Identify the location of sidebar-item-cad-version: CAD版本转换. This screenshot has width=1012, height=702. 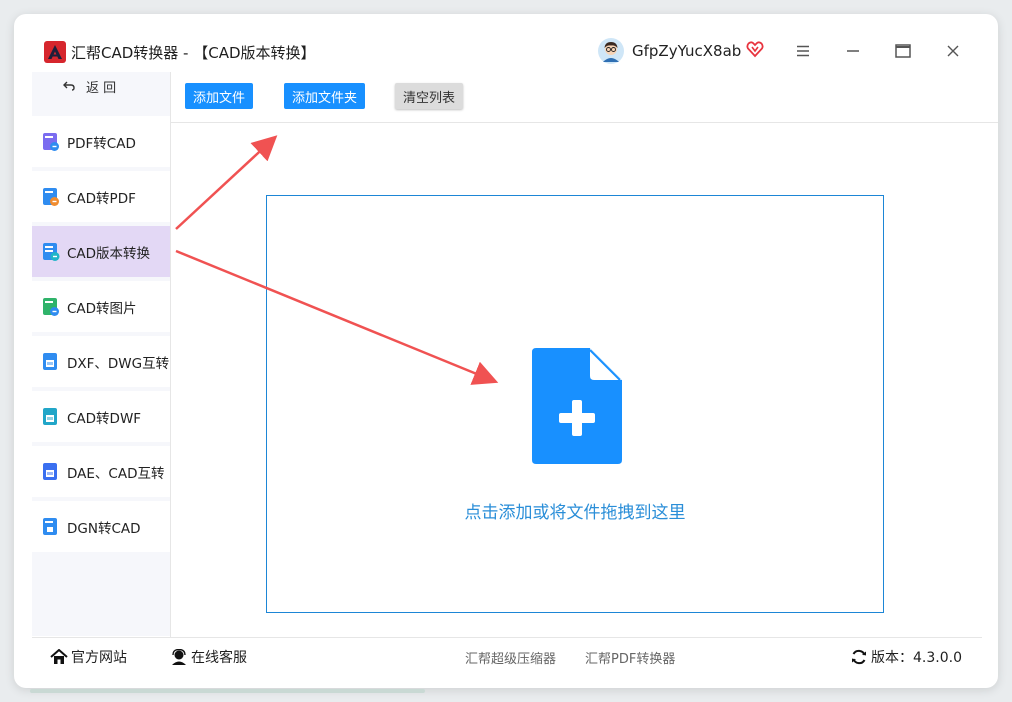
(101, 251).